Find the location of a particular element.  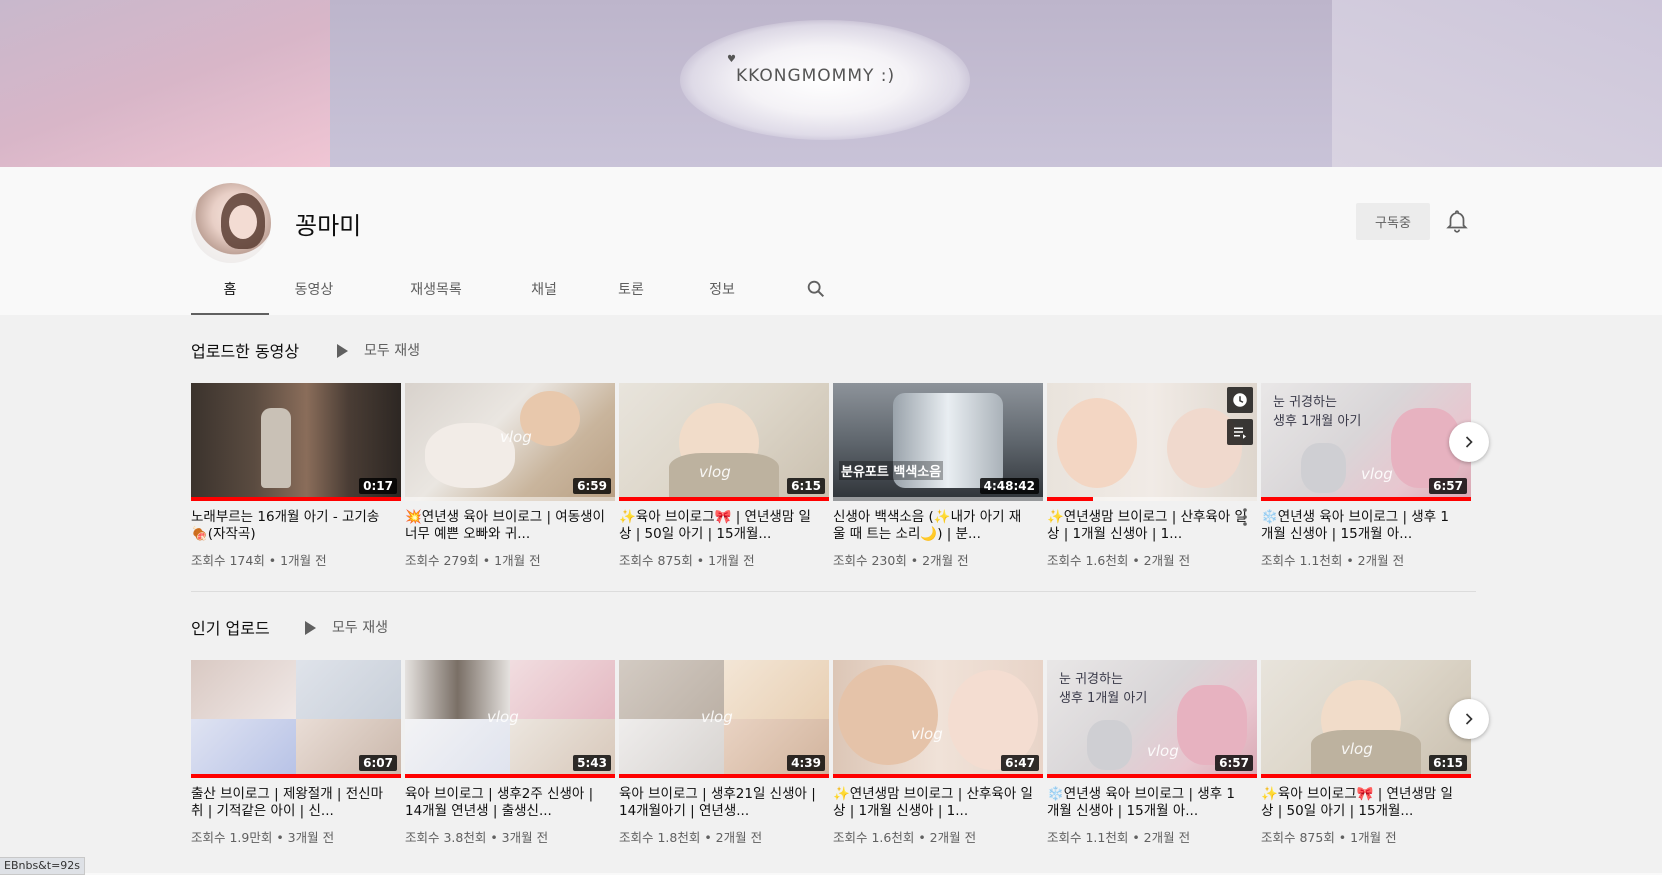

video-meta: 조회수 279회 • 1개월 전 is located at coordinates (473, 560).